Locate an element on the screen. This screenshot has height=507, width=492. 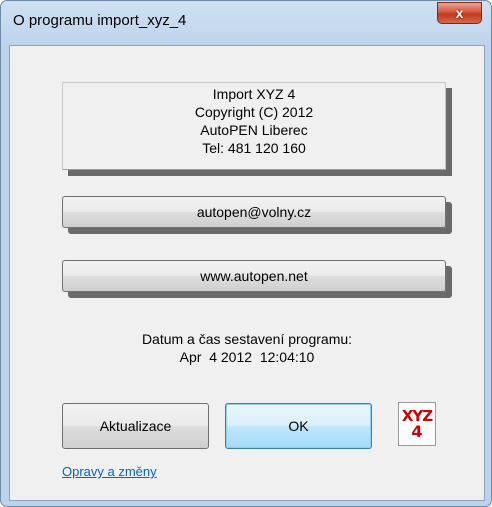
build-date-label: Datum a čas sestavení programu: is located at coordinates (247, 339).